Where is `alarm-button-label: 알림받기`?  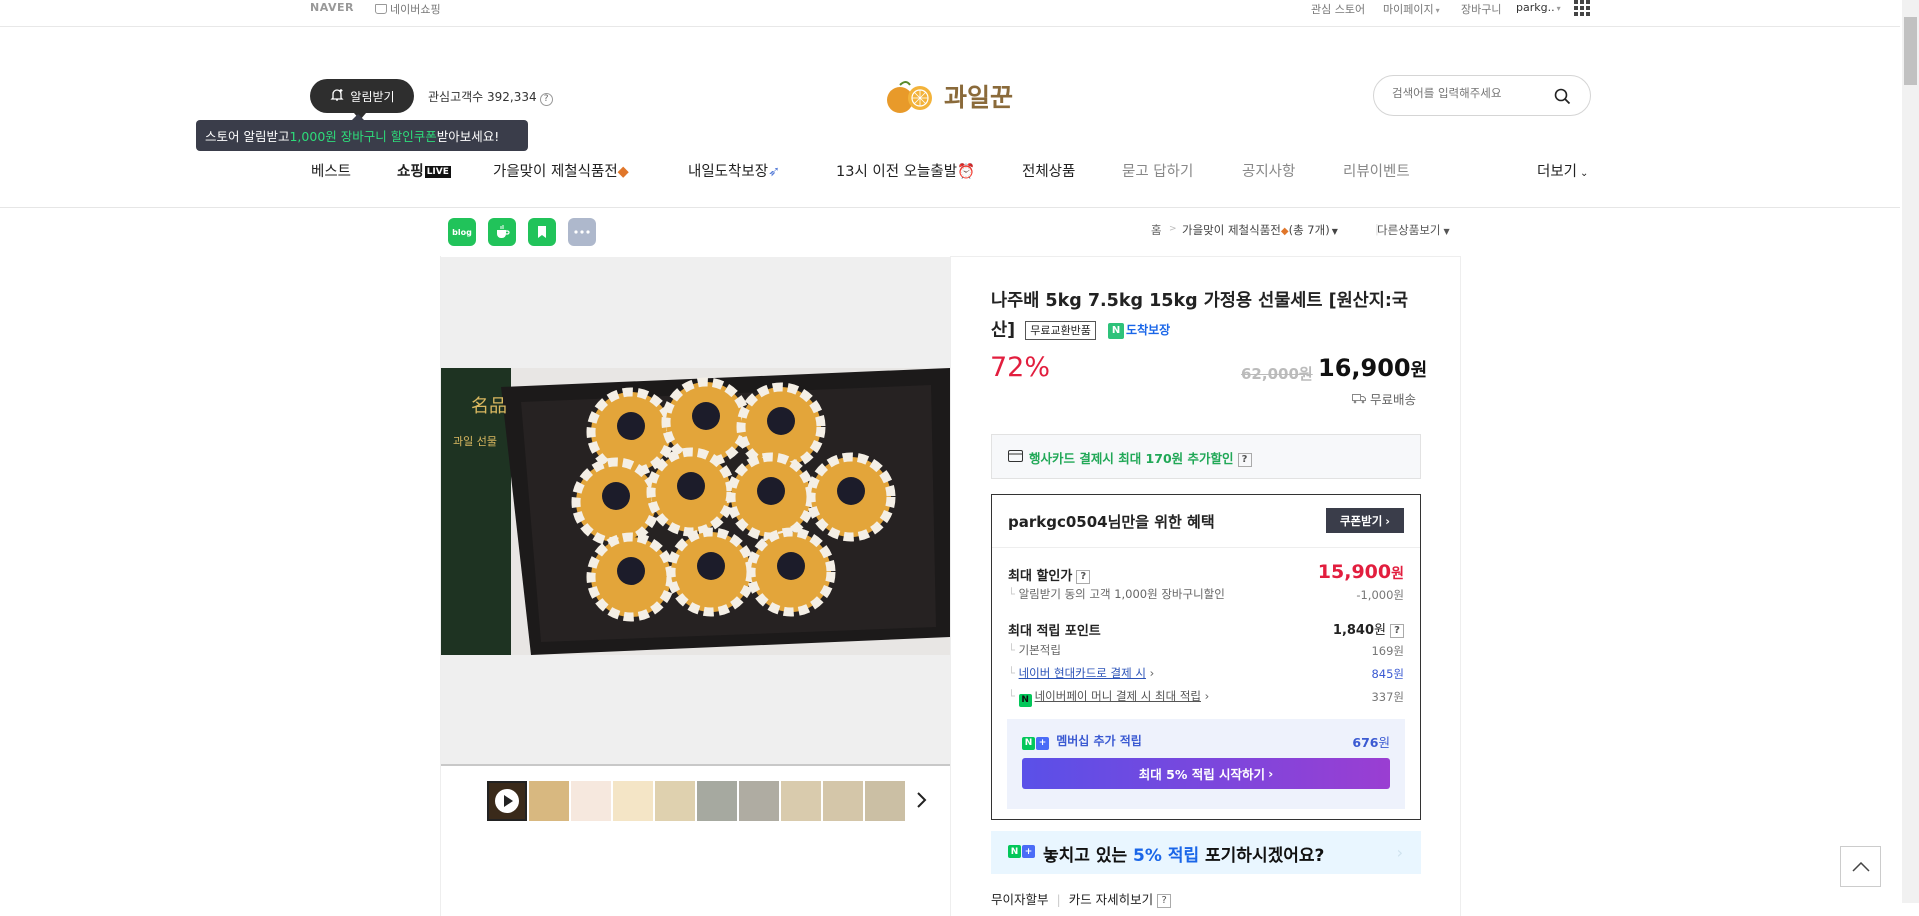
alarm-button-label: 알림받기 is located at coordinates (372, 96).